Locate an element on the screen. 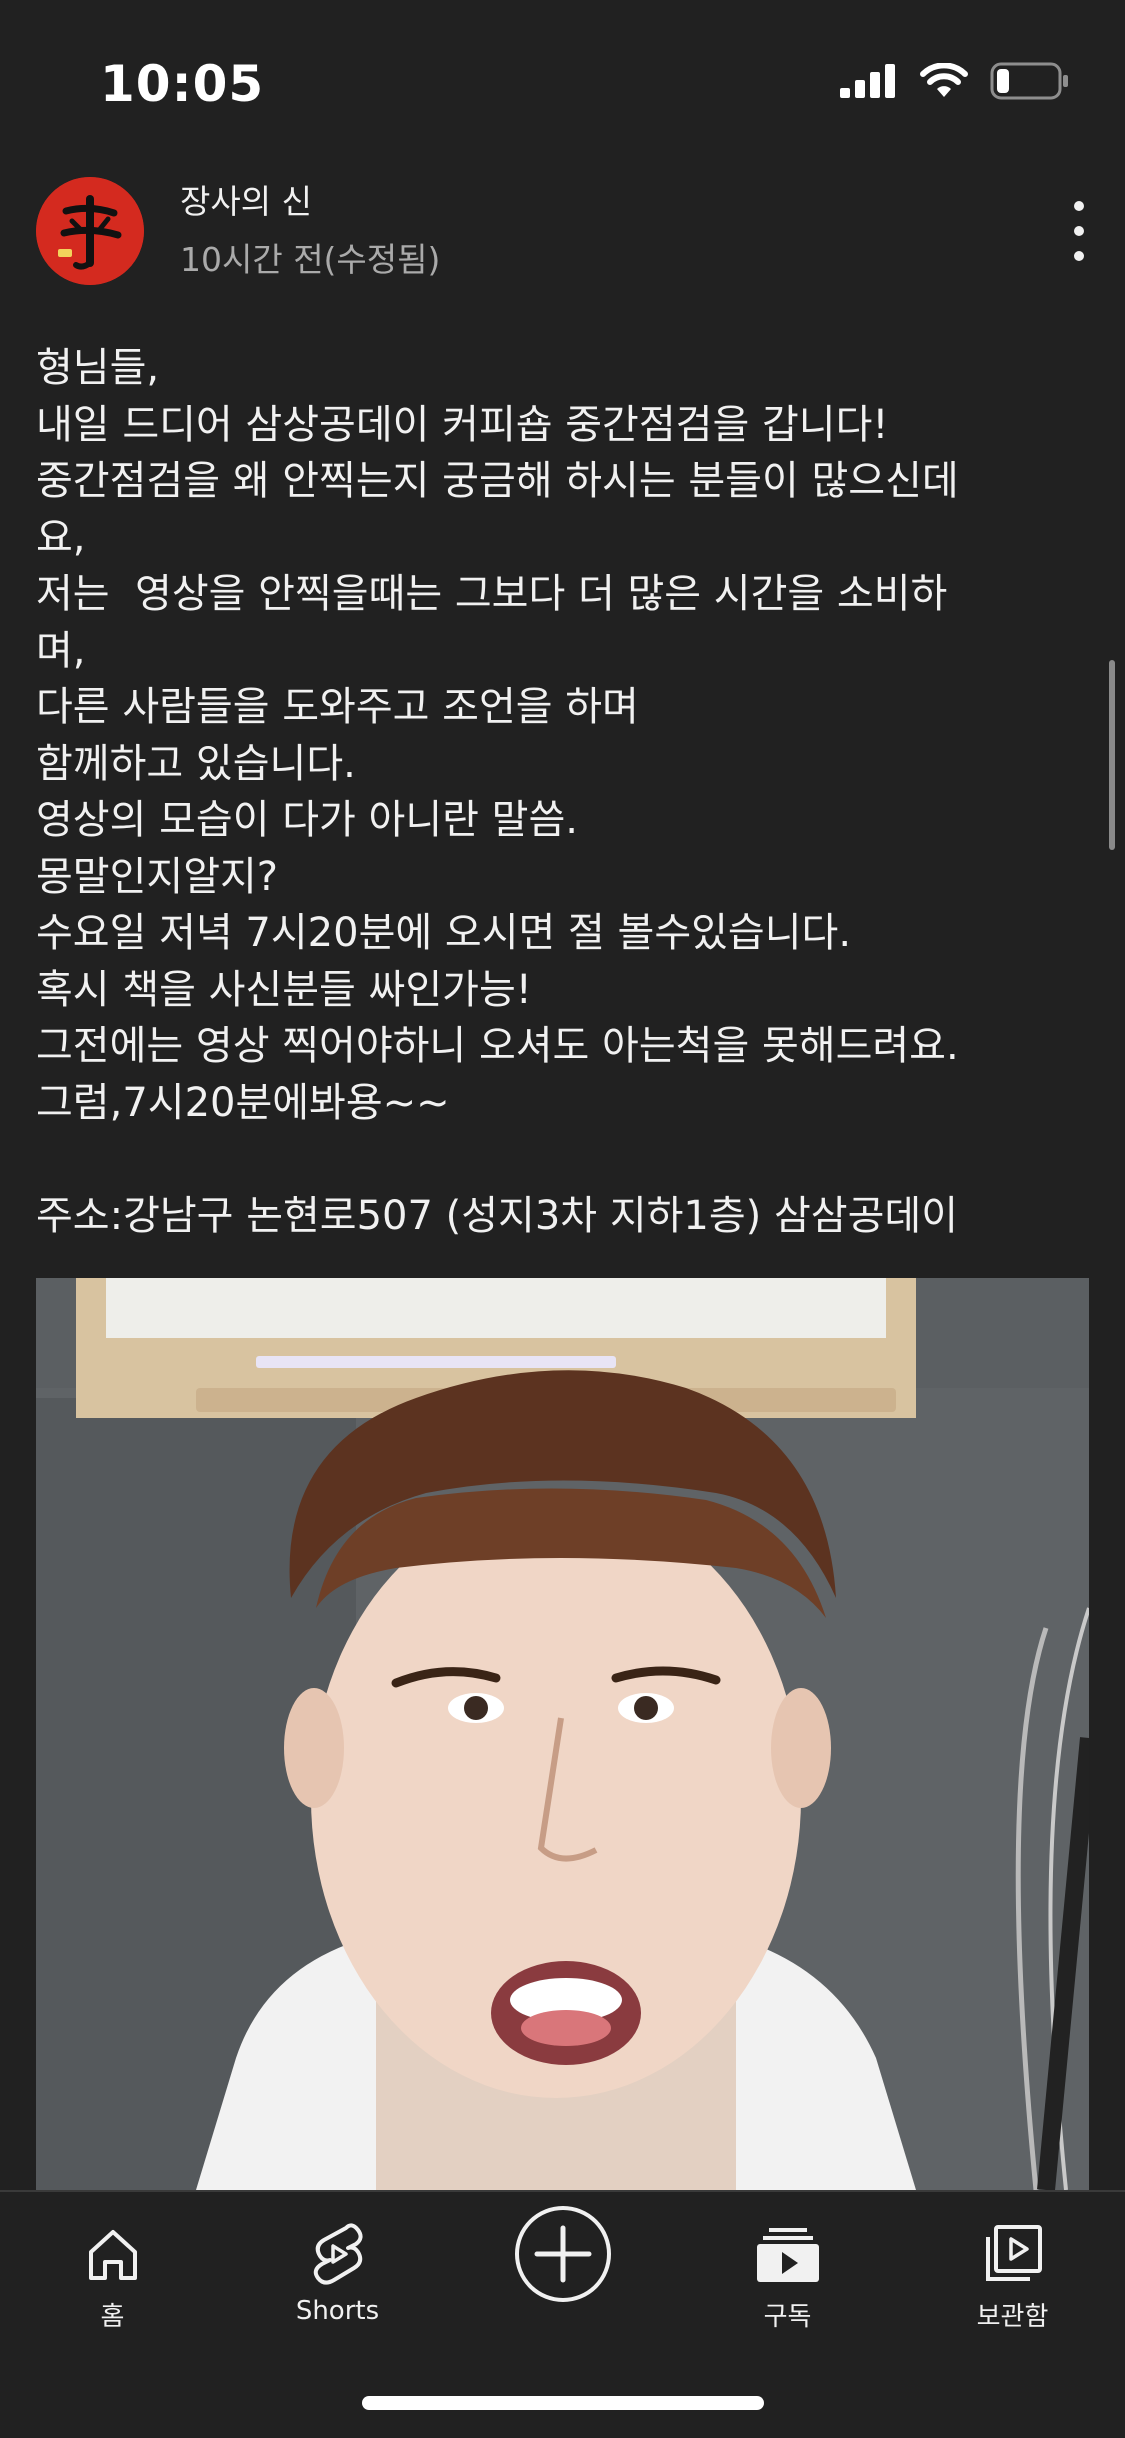  post-body-line: 다른 사람들을 도와주고 조언을 하며 is located at coordinates (337, 707).